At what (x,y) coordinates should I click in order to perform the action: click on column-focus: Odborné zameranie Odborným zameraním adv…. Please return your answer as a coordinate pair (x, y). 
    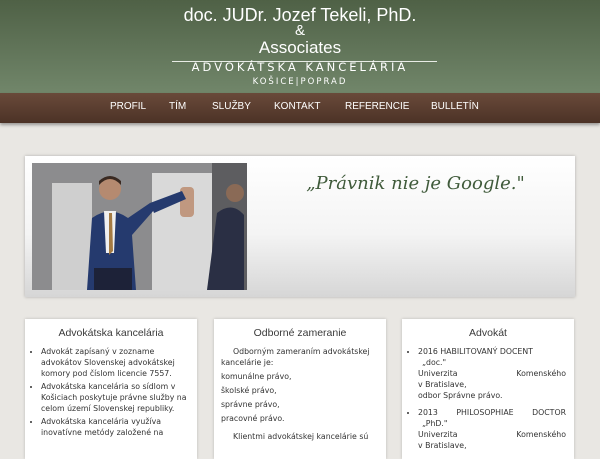
    Looking at the image, I should click on (300, 389).